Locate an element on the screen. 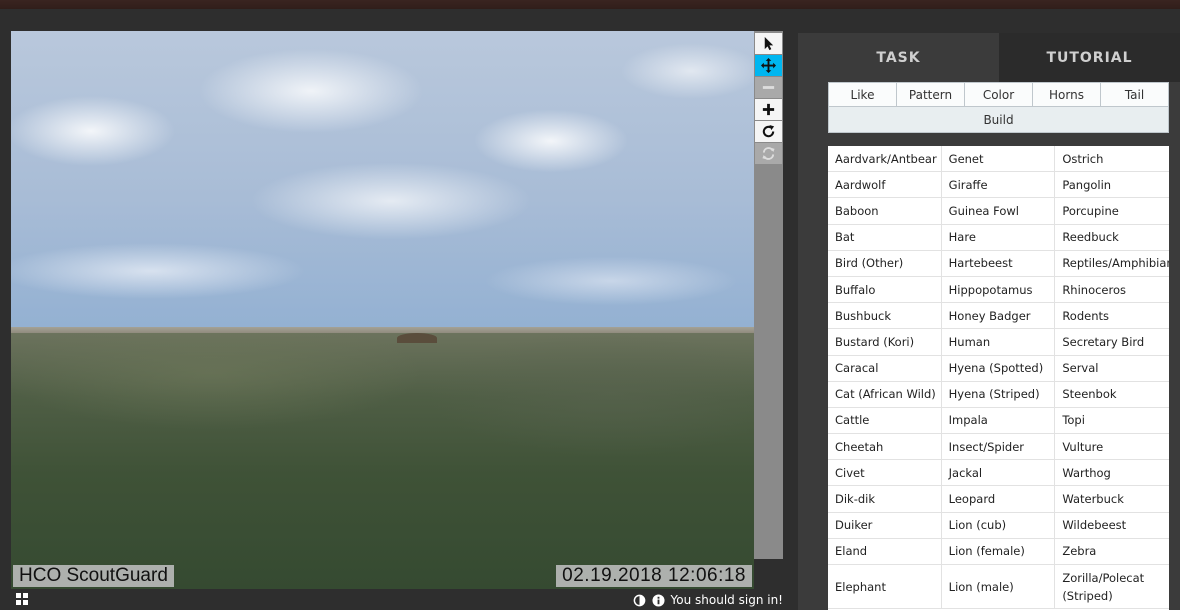 This screenshot has height=610, width=1180. species-choice: Aardwolf is located at coordinates (885, 185).